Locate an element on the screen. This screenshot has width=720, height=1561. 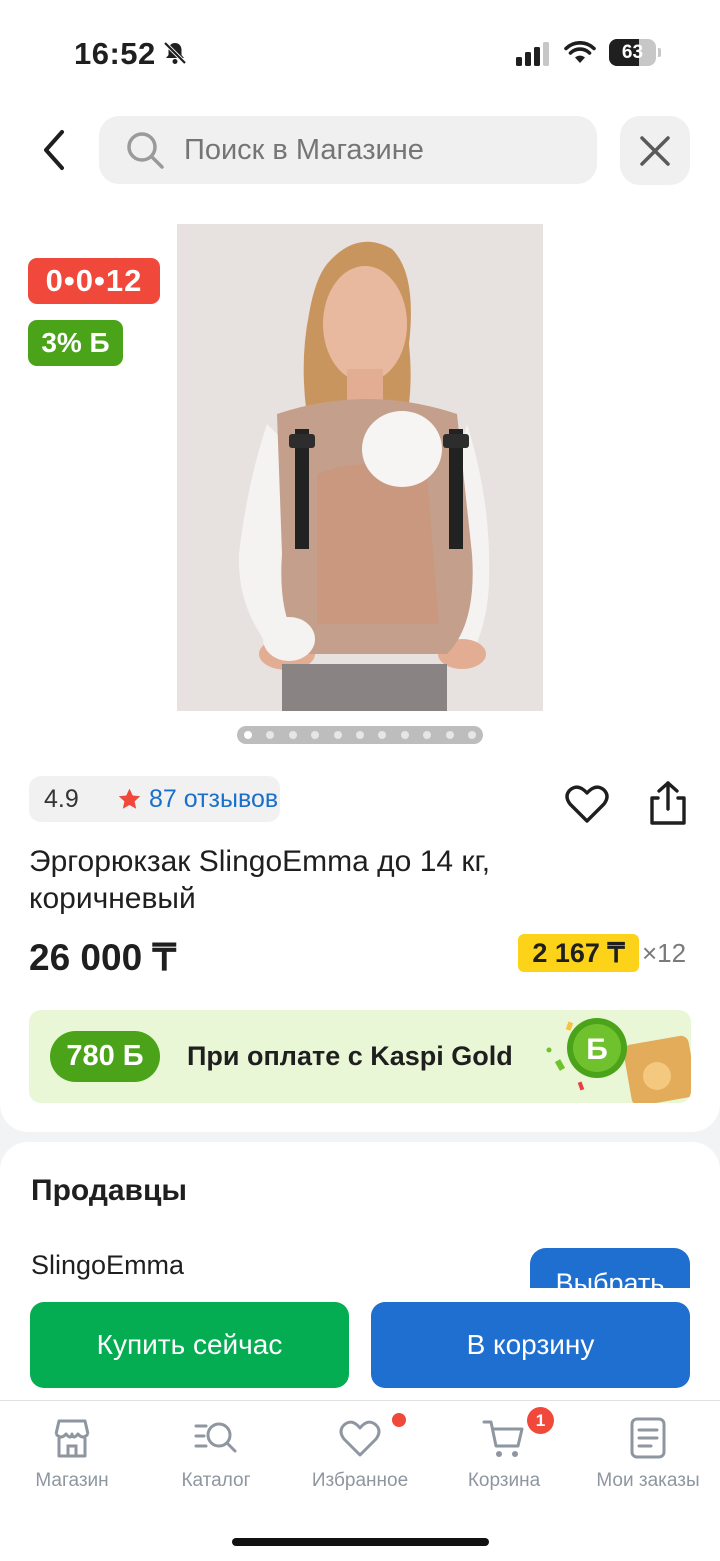
gold-art-letter: Б is located at coordinates (597, 1049).